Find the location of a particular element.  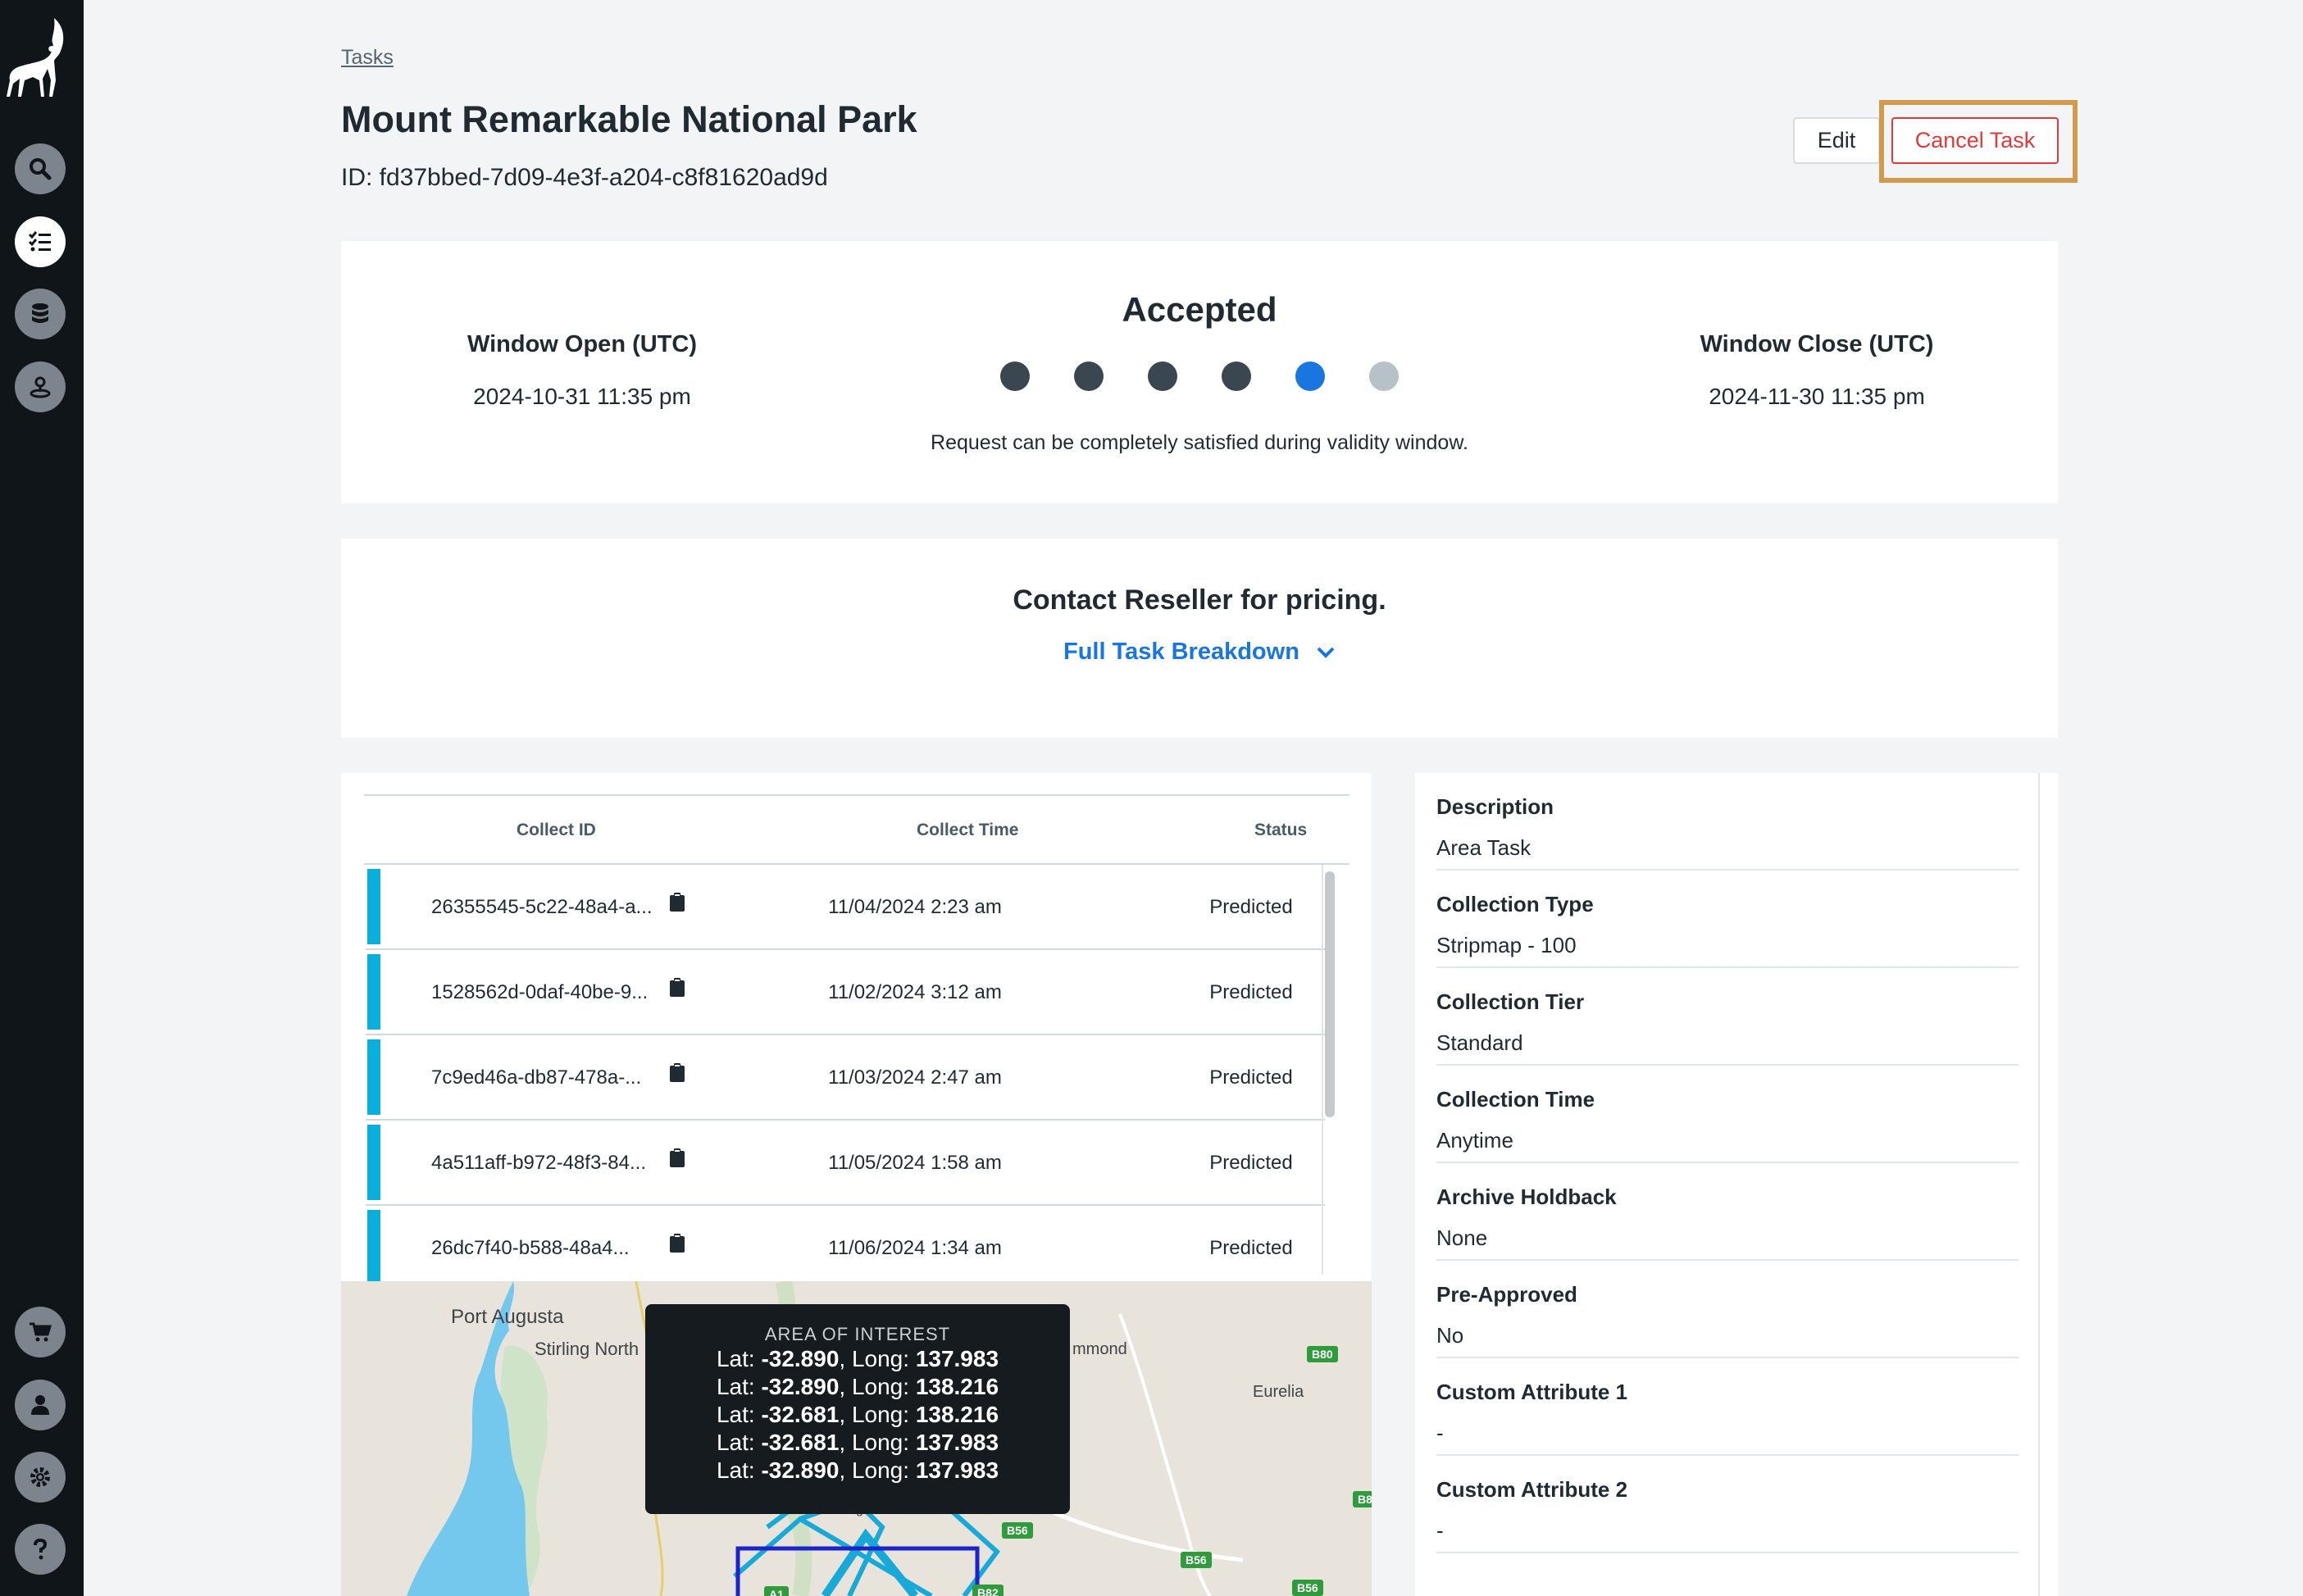

aoi-point: Lat: -32.681, Long: 138.216 is located at coordinates (857, 1414).